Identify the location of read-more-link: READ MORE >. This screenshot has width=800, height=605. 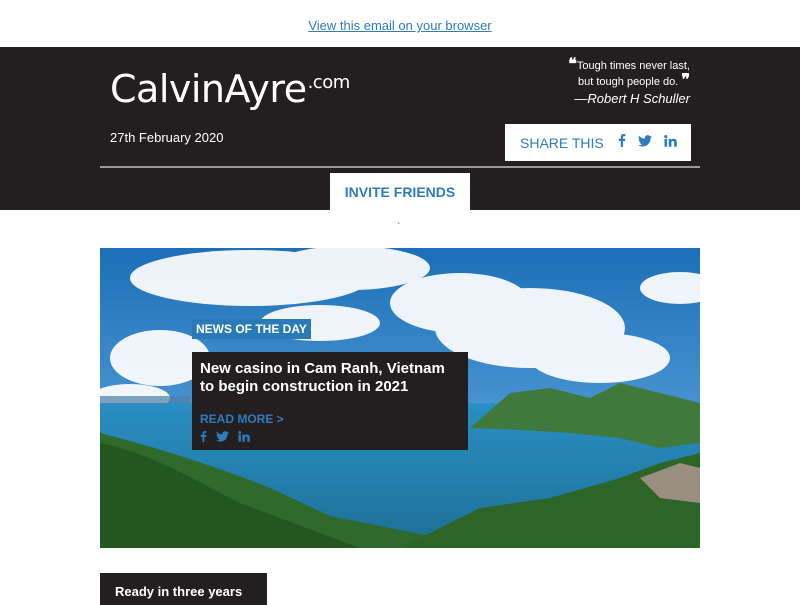
(242, 419).